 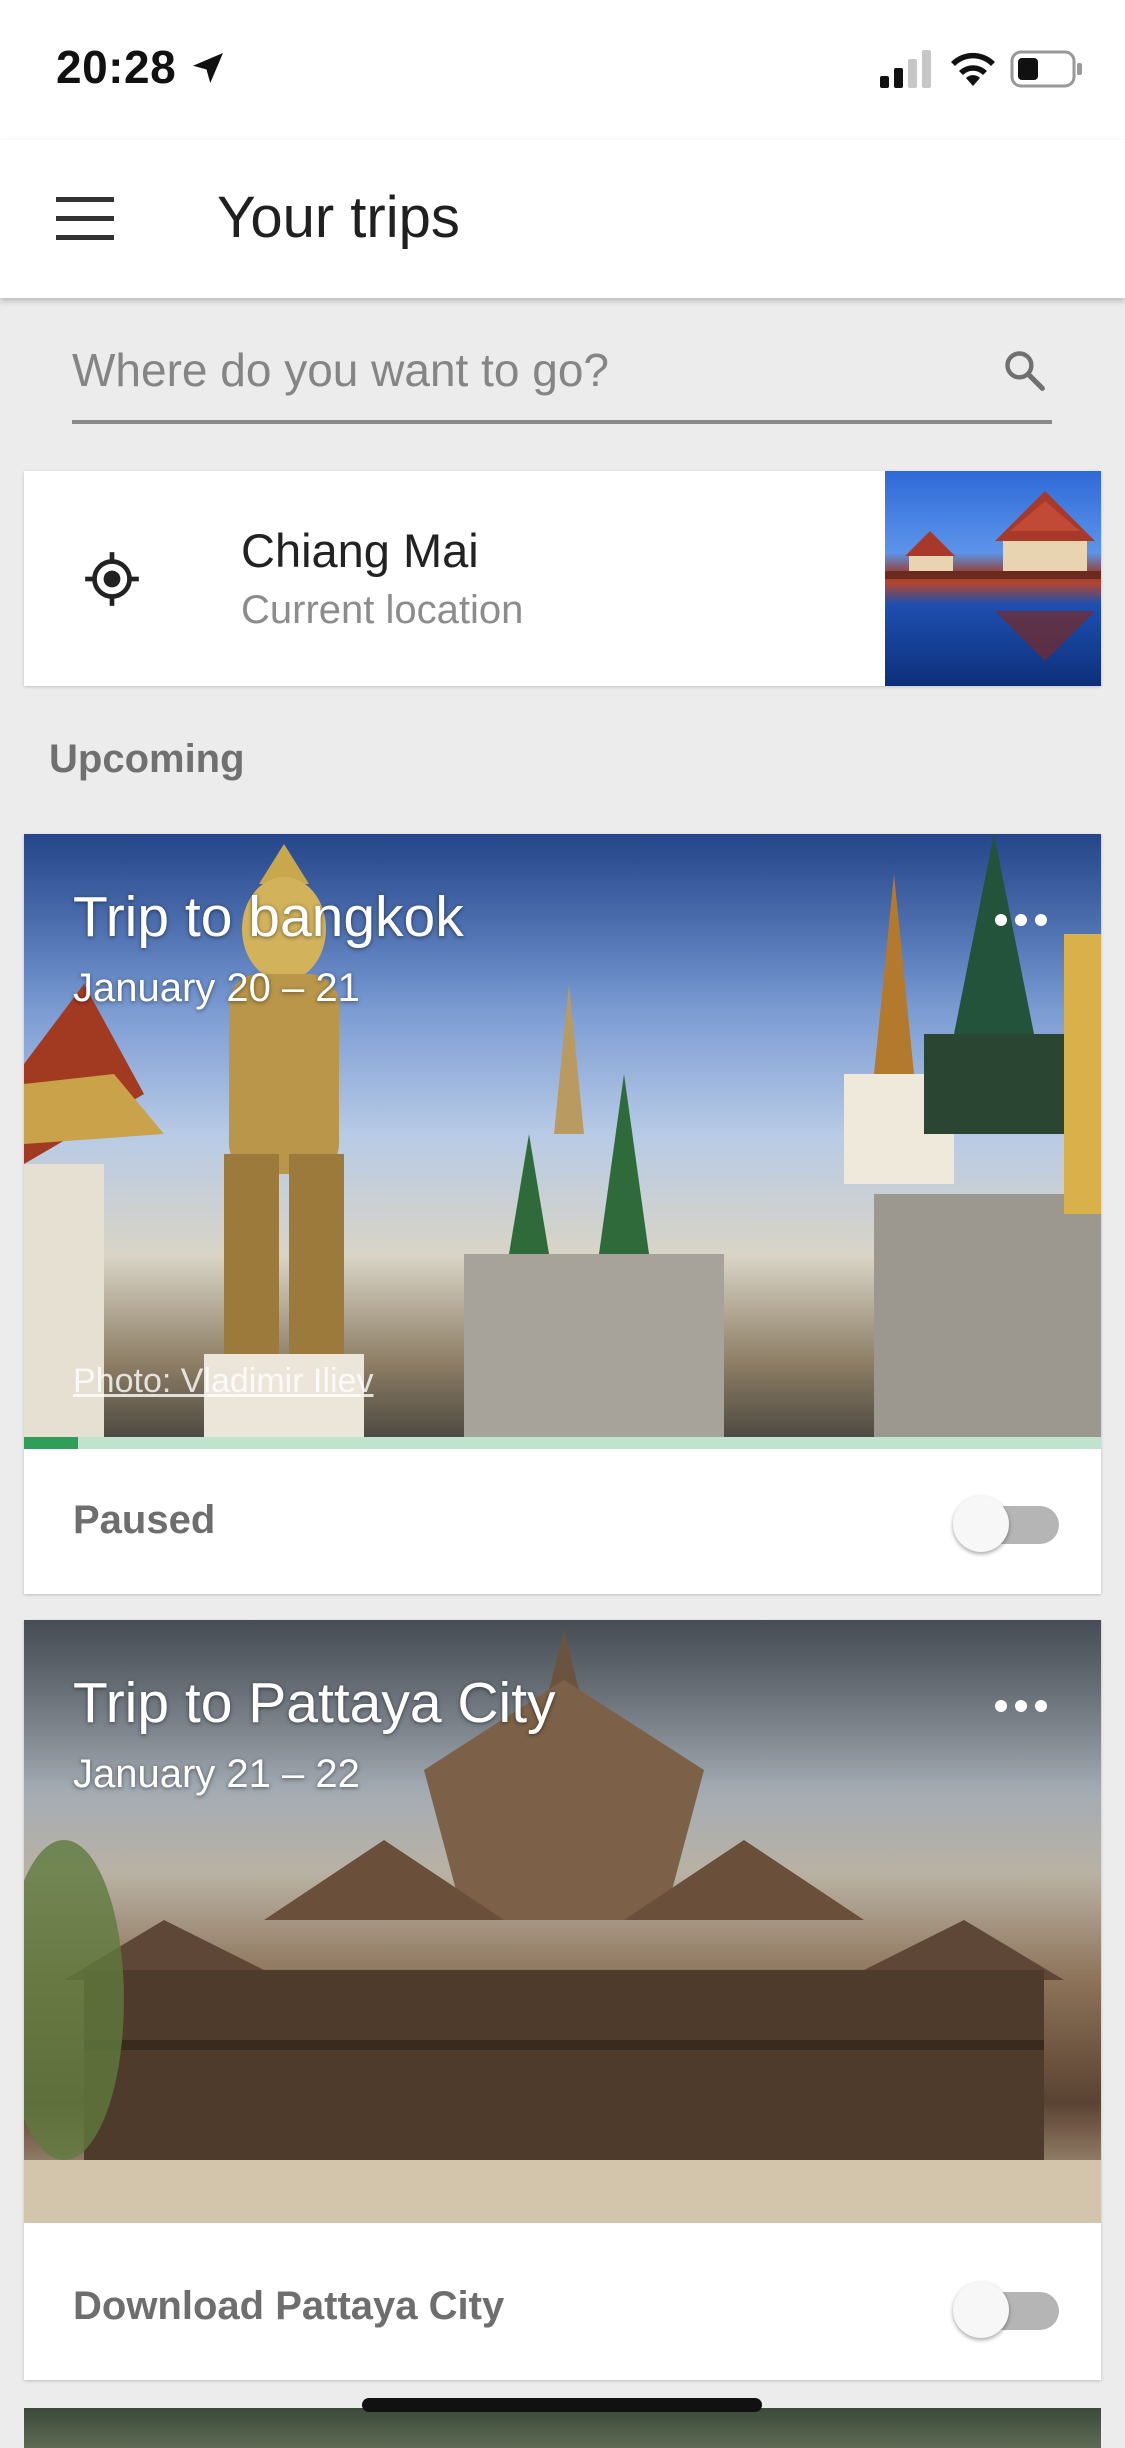 I want to click on trip-status-label: Paused, so click(x=144, y=1520).